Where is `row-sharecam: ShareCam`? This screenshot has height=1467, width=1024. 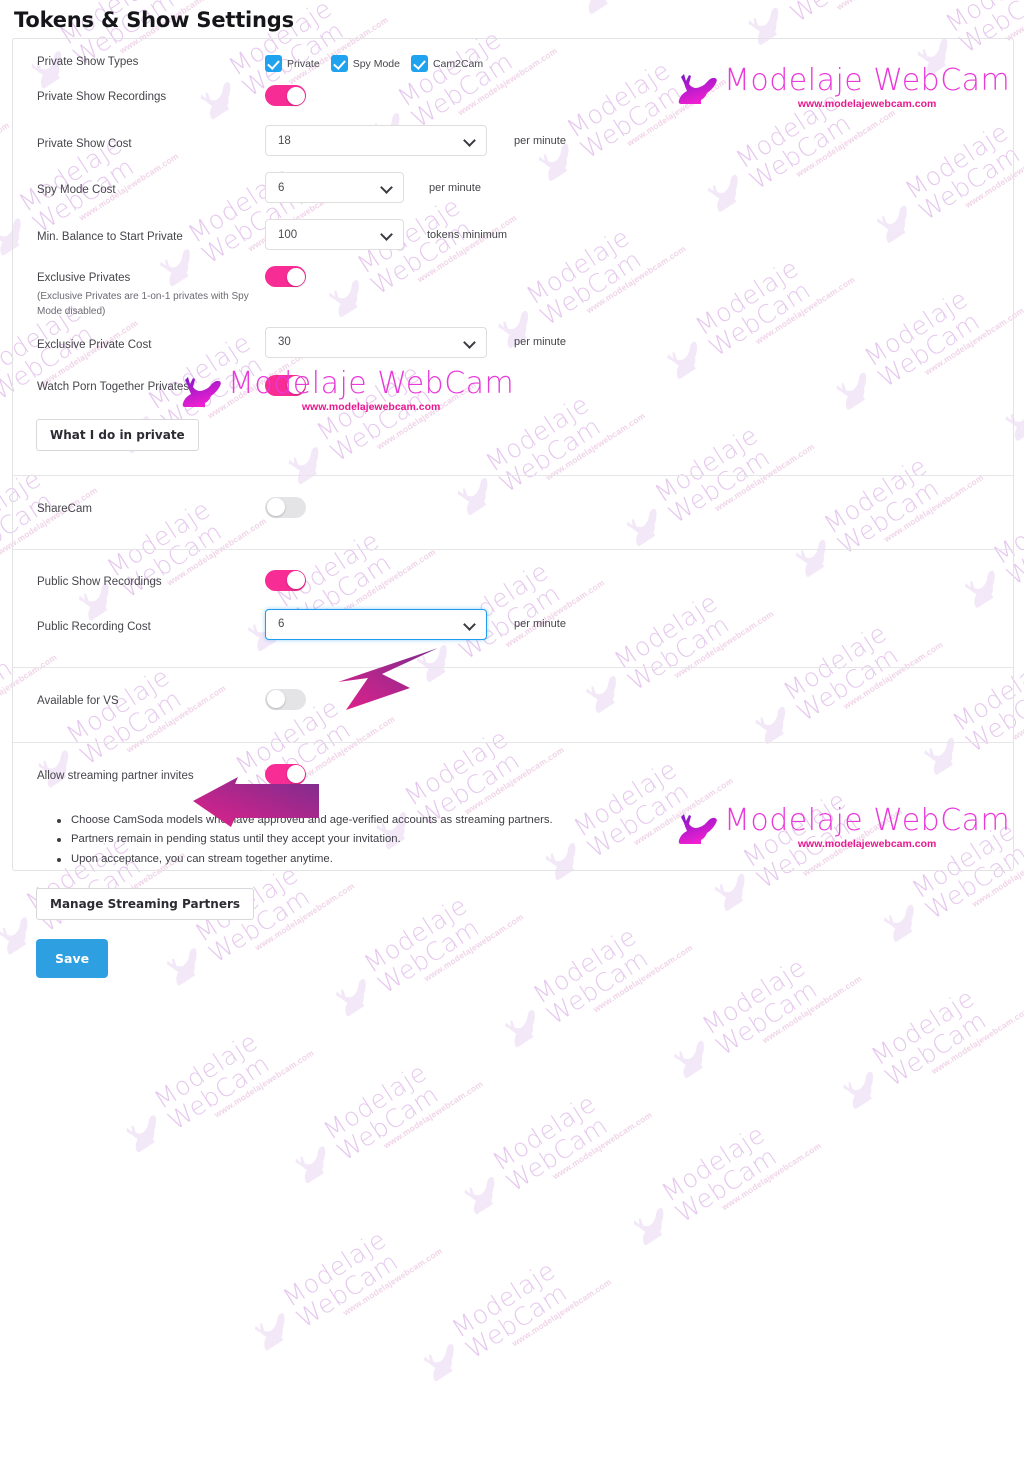 row-sharecam: ShareCam is located at coordinates (513, 512).